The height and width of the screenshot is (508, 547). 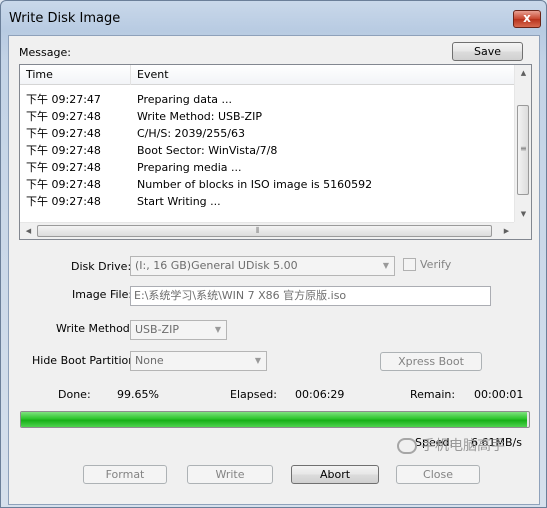 I want to click on window-close-button: x, so click(x=527, y=19).